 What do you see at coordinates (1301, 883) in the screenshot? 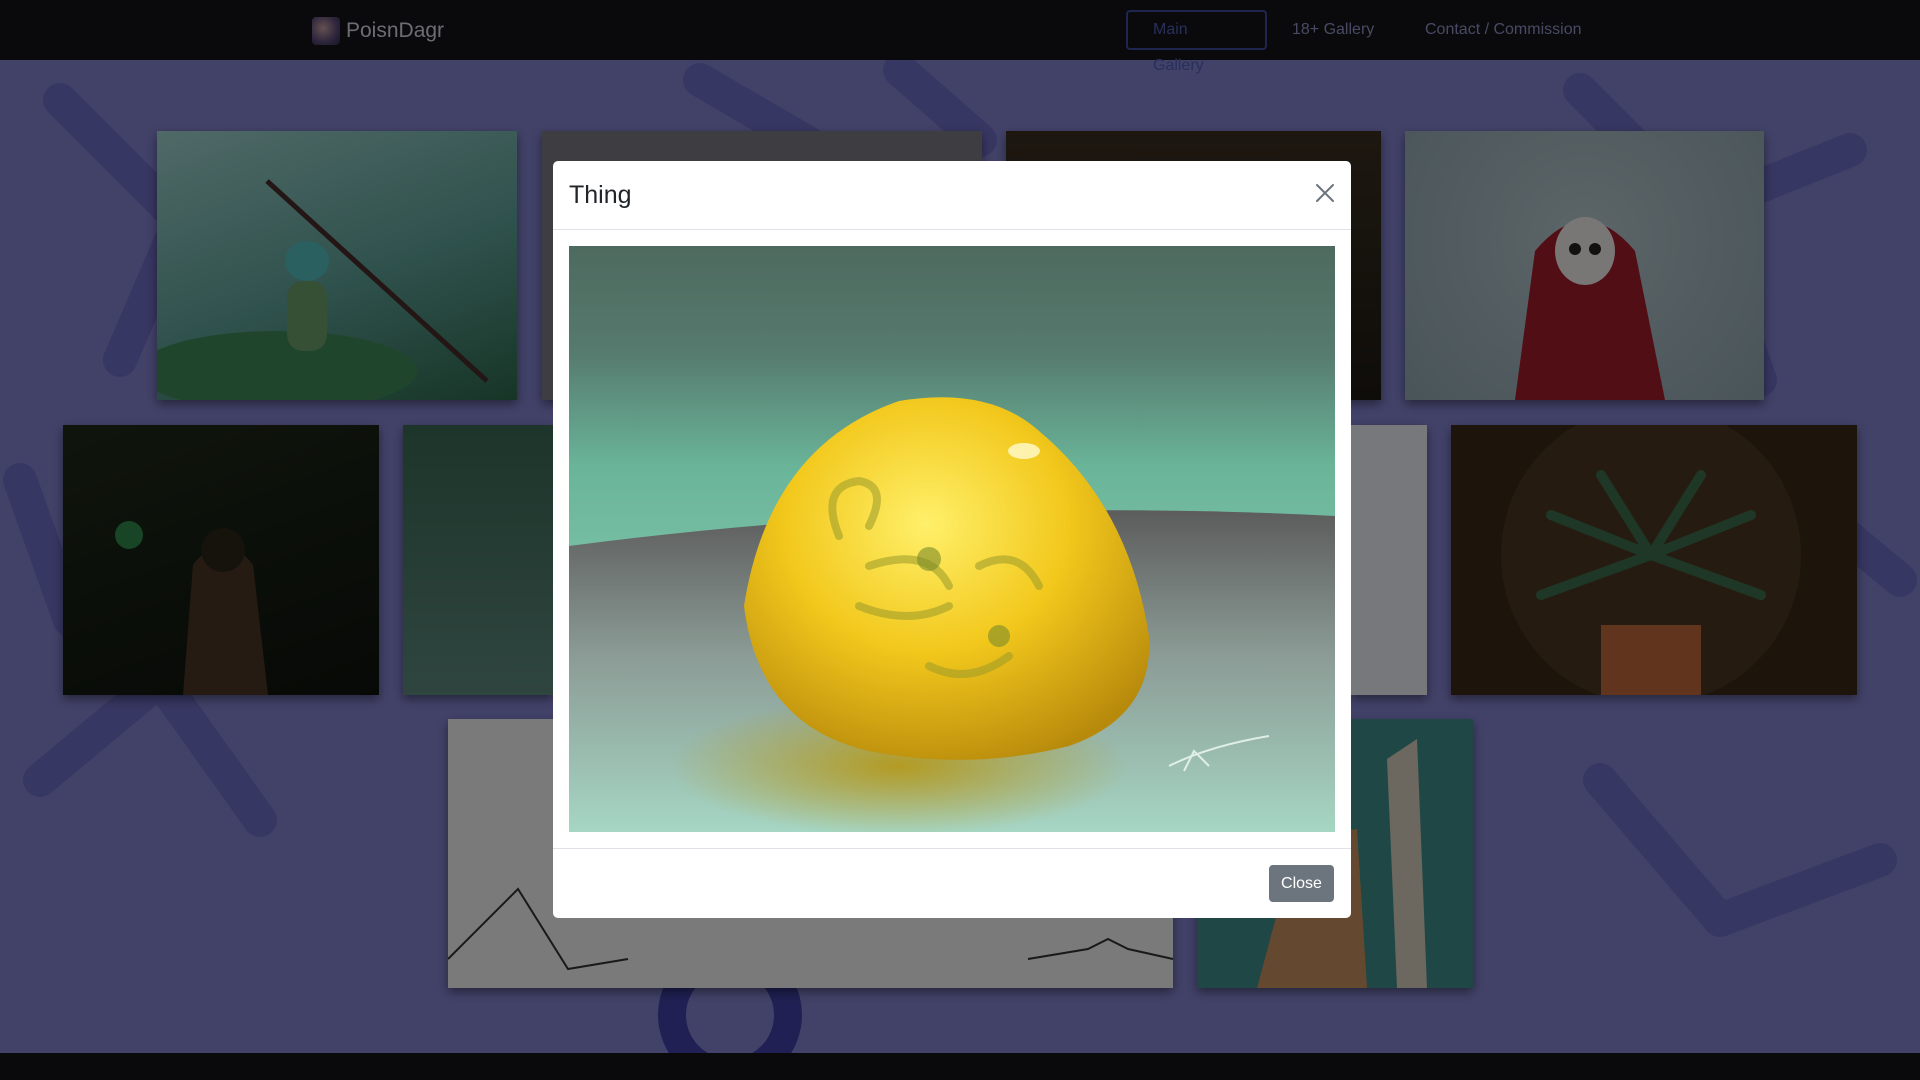
I see `close-button: Close` at bounding box center [1301, 883].